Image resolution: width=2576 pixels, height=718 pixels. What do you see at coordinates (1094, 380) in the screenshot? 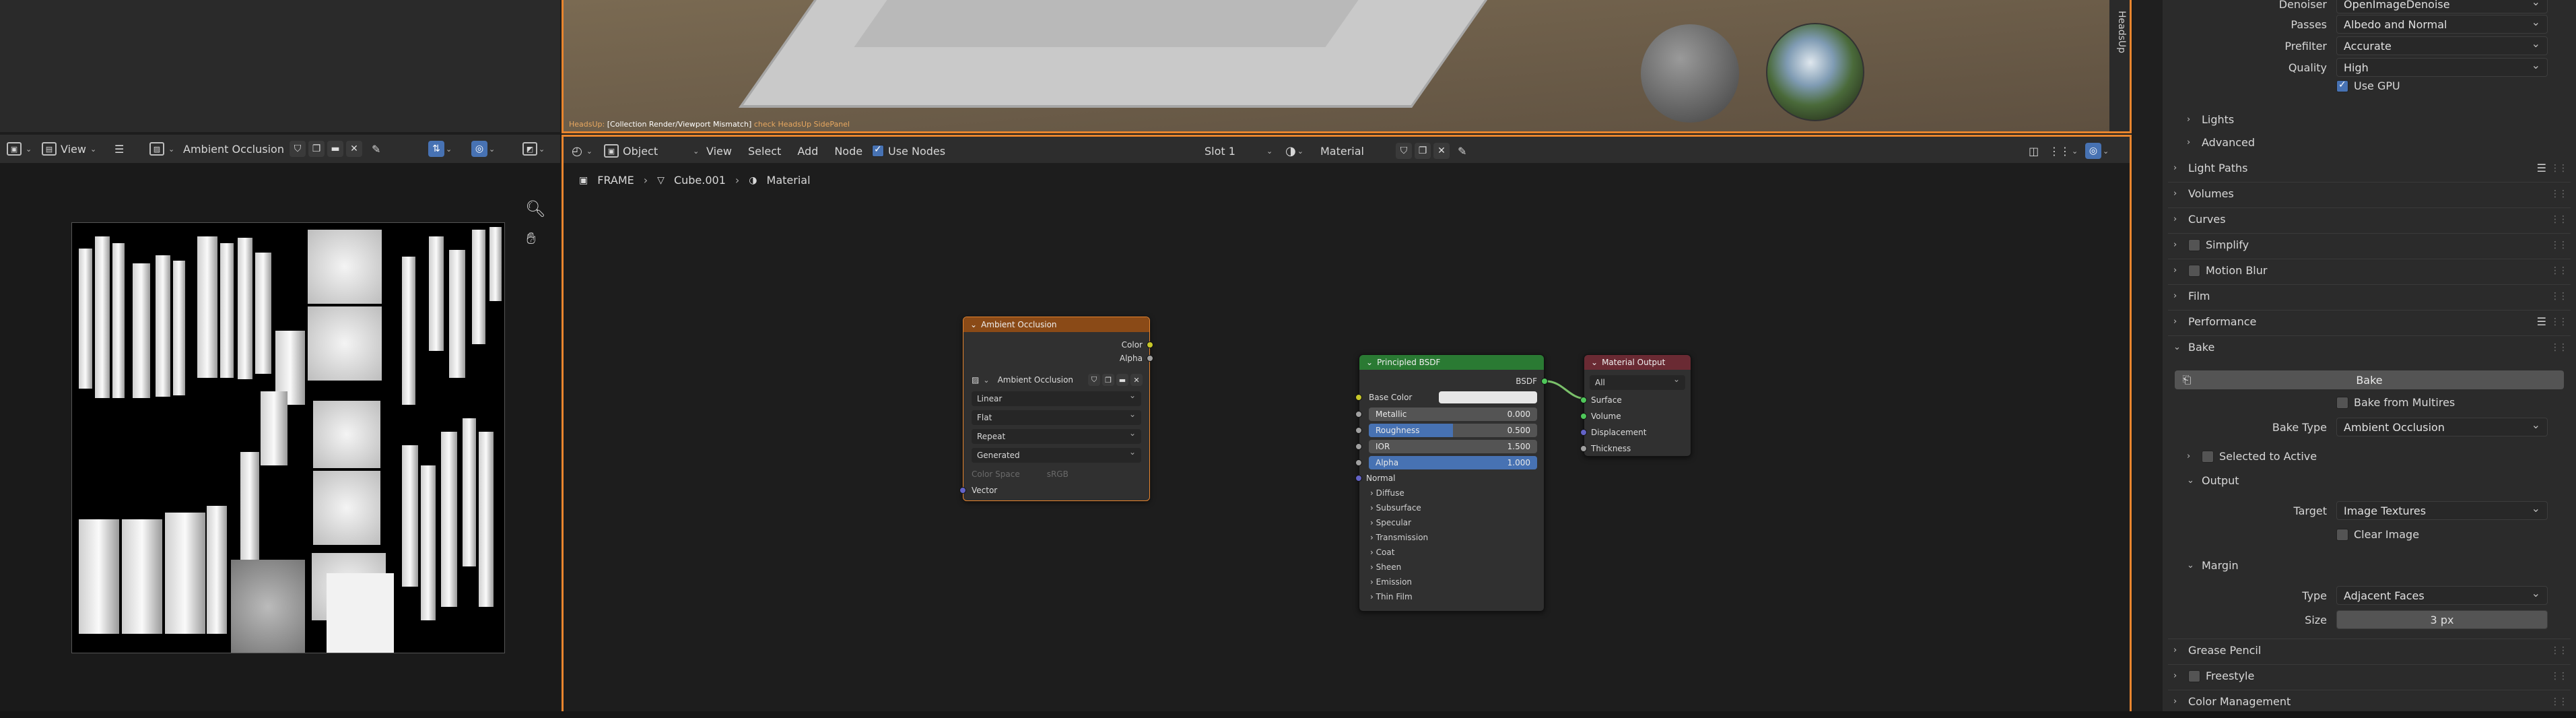
I see `fake-user-shield-icon: ⛉` at bounding box center [1094, 380].